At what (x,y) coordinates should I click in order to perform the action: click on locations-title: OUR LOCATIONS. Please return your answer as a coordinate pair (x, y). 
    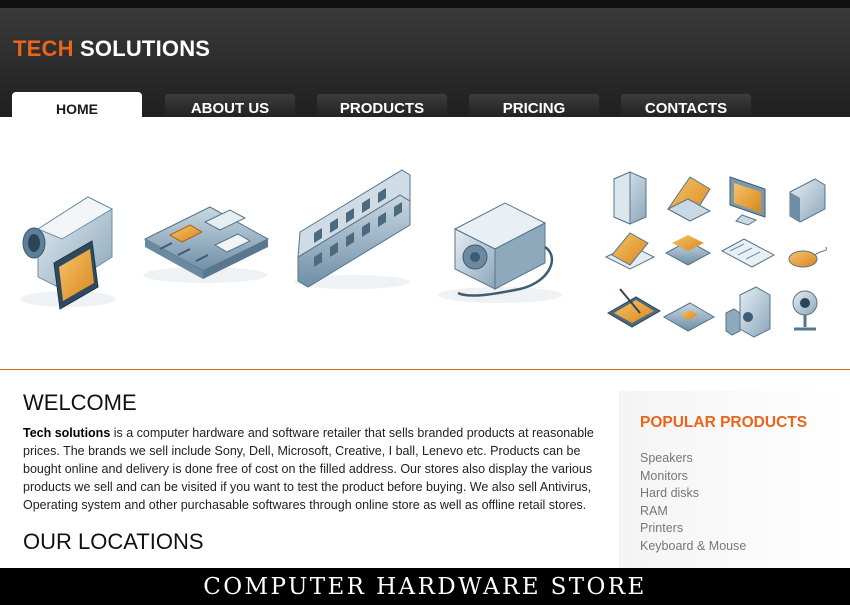
    Looking at the image, I should click on (113, 541).